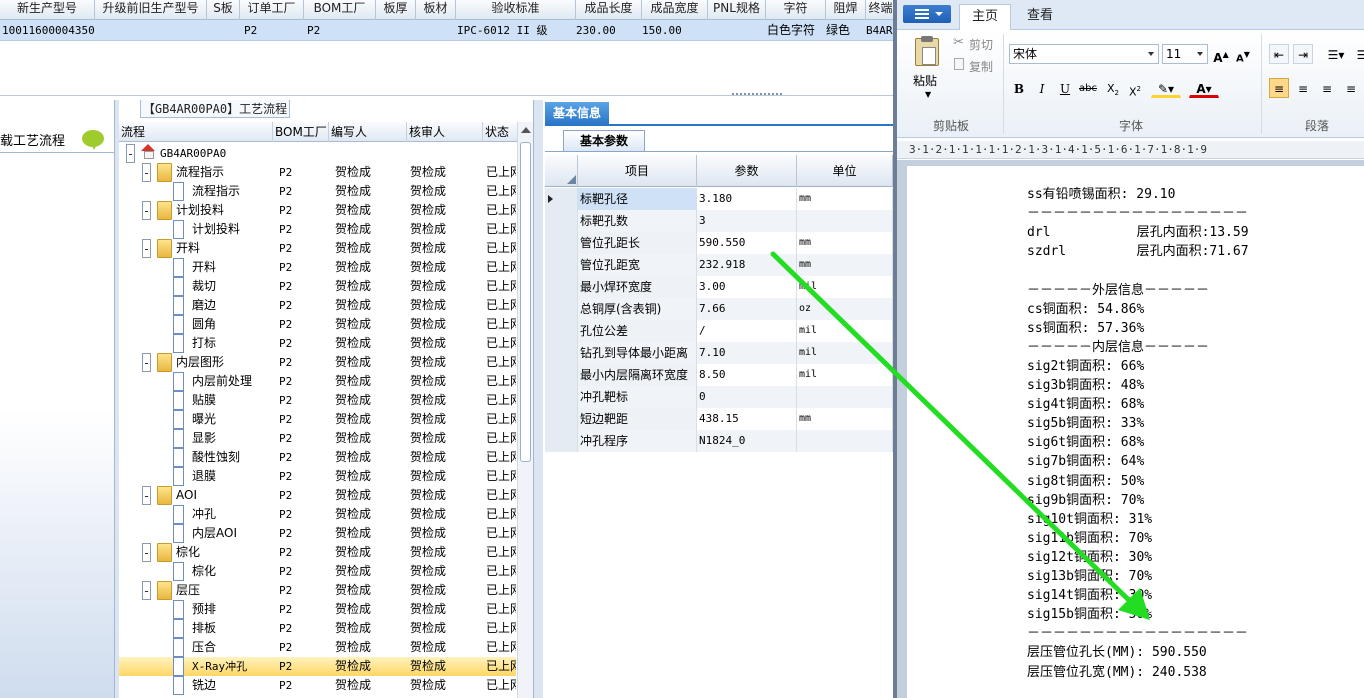 This screenshot has width=1364, height=698. What do you see at coordinates (1185, 54) in the screenshot?
I see `font-size-select: 11` at bounding box center [1185, 54].